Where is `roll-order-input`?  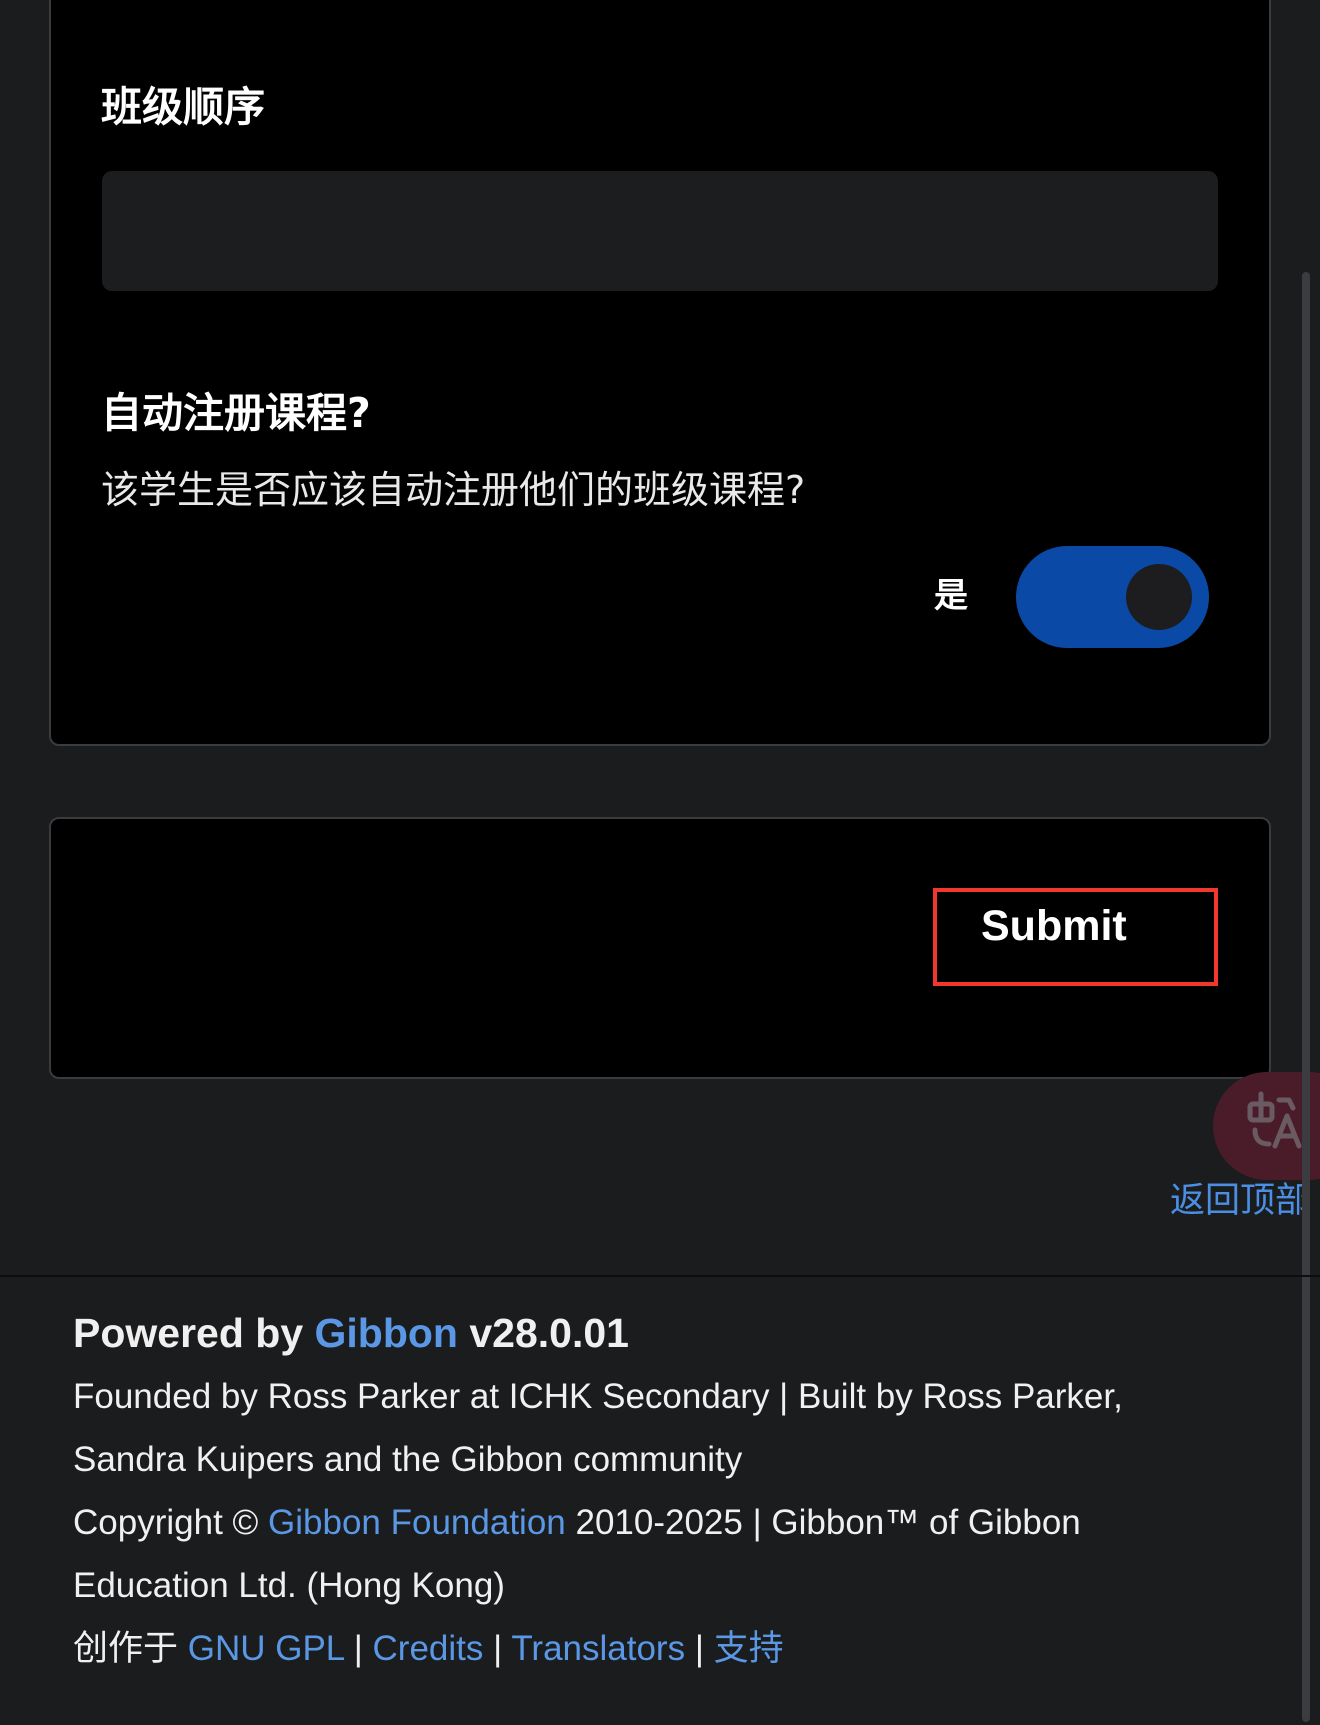 roll-order-input is located at coordinates (660, 231).